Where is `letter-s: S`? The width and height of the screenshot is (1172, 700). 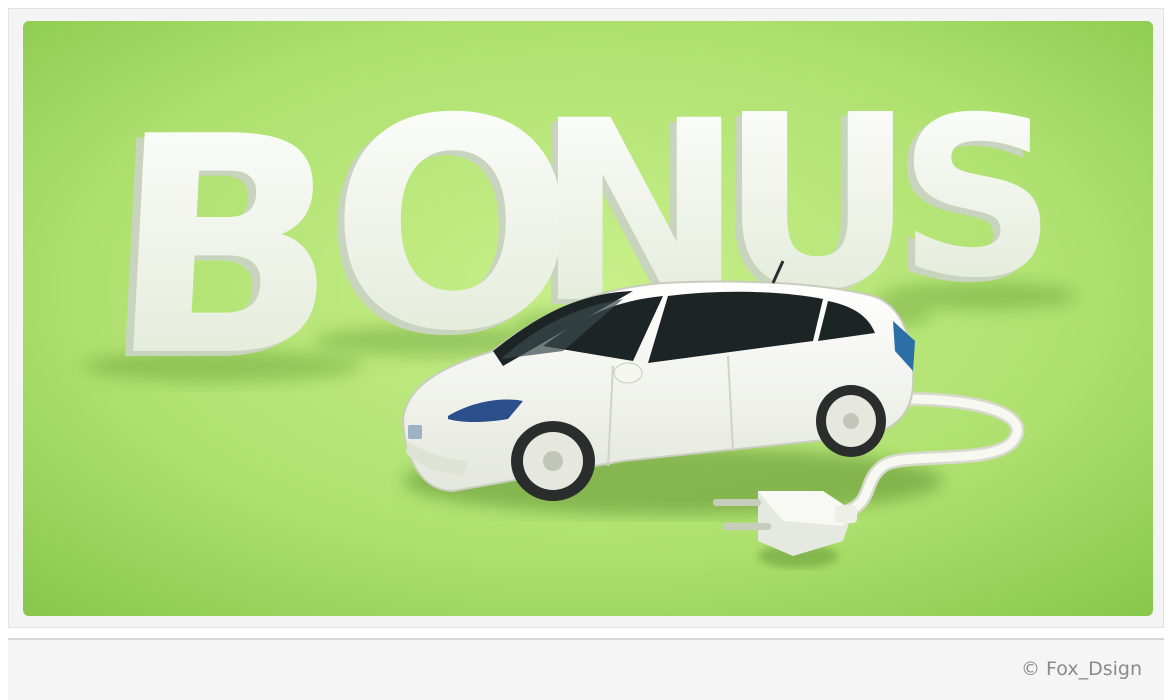
letter-s: S is located at coordinates (977, 198).